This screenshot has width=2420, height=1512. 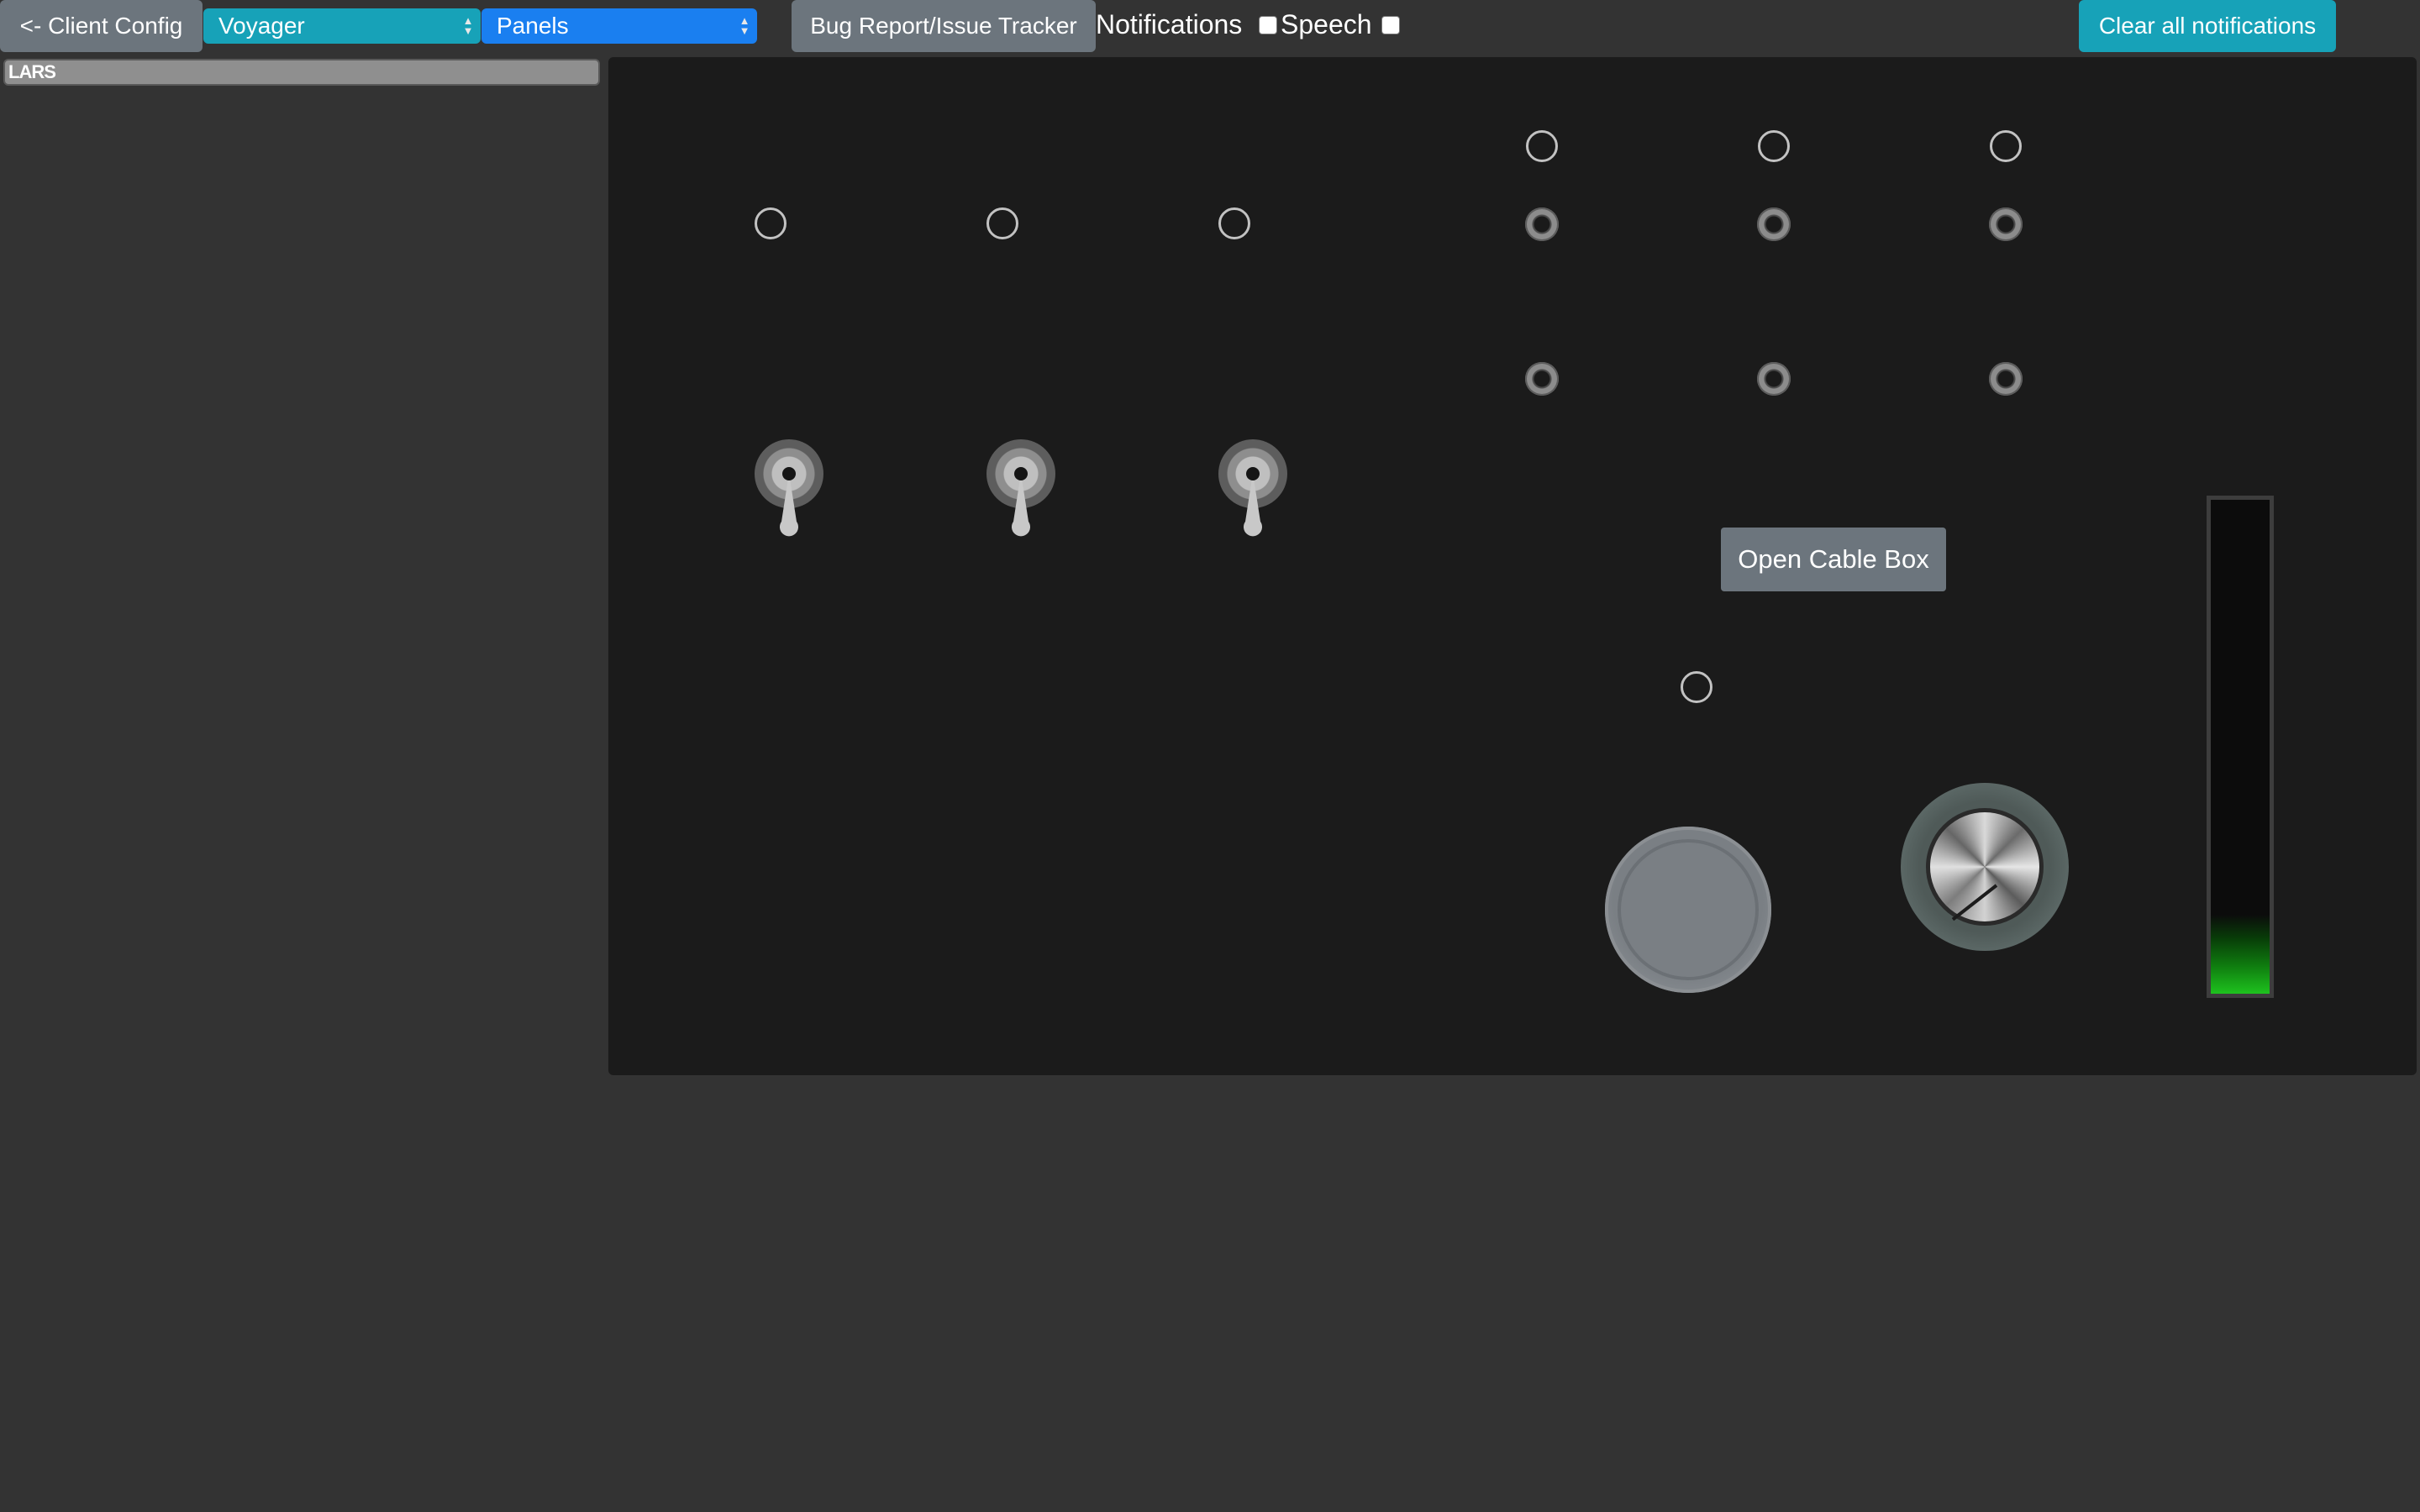 I want to click on simulator-select: Voyager ▲ ▼, so click(x=342, y=26).